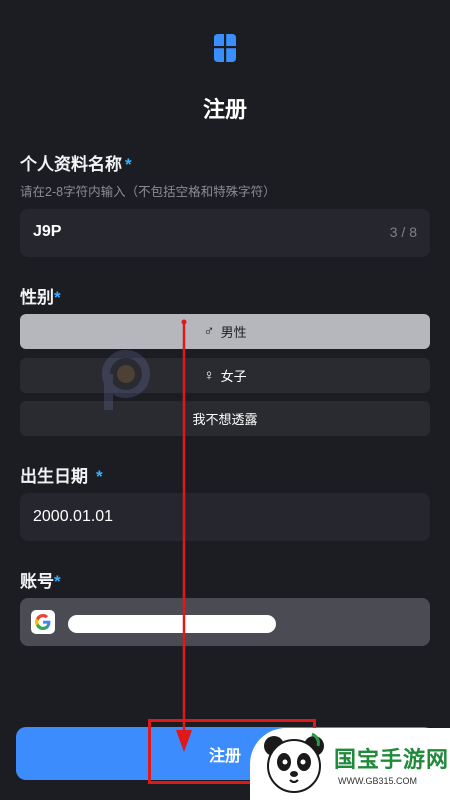 This screenshot has height=800, width=450. I want to click on account-label-text: 账号, so click(37, 581).